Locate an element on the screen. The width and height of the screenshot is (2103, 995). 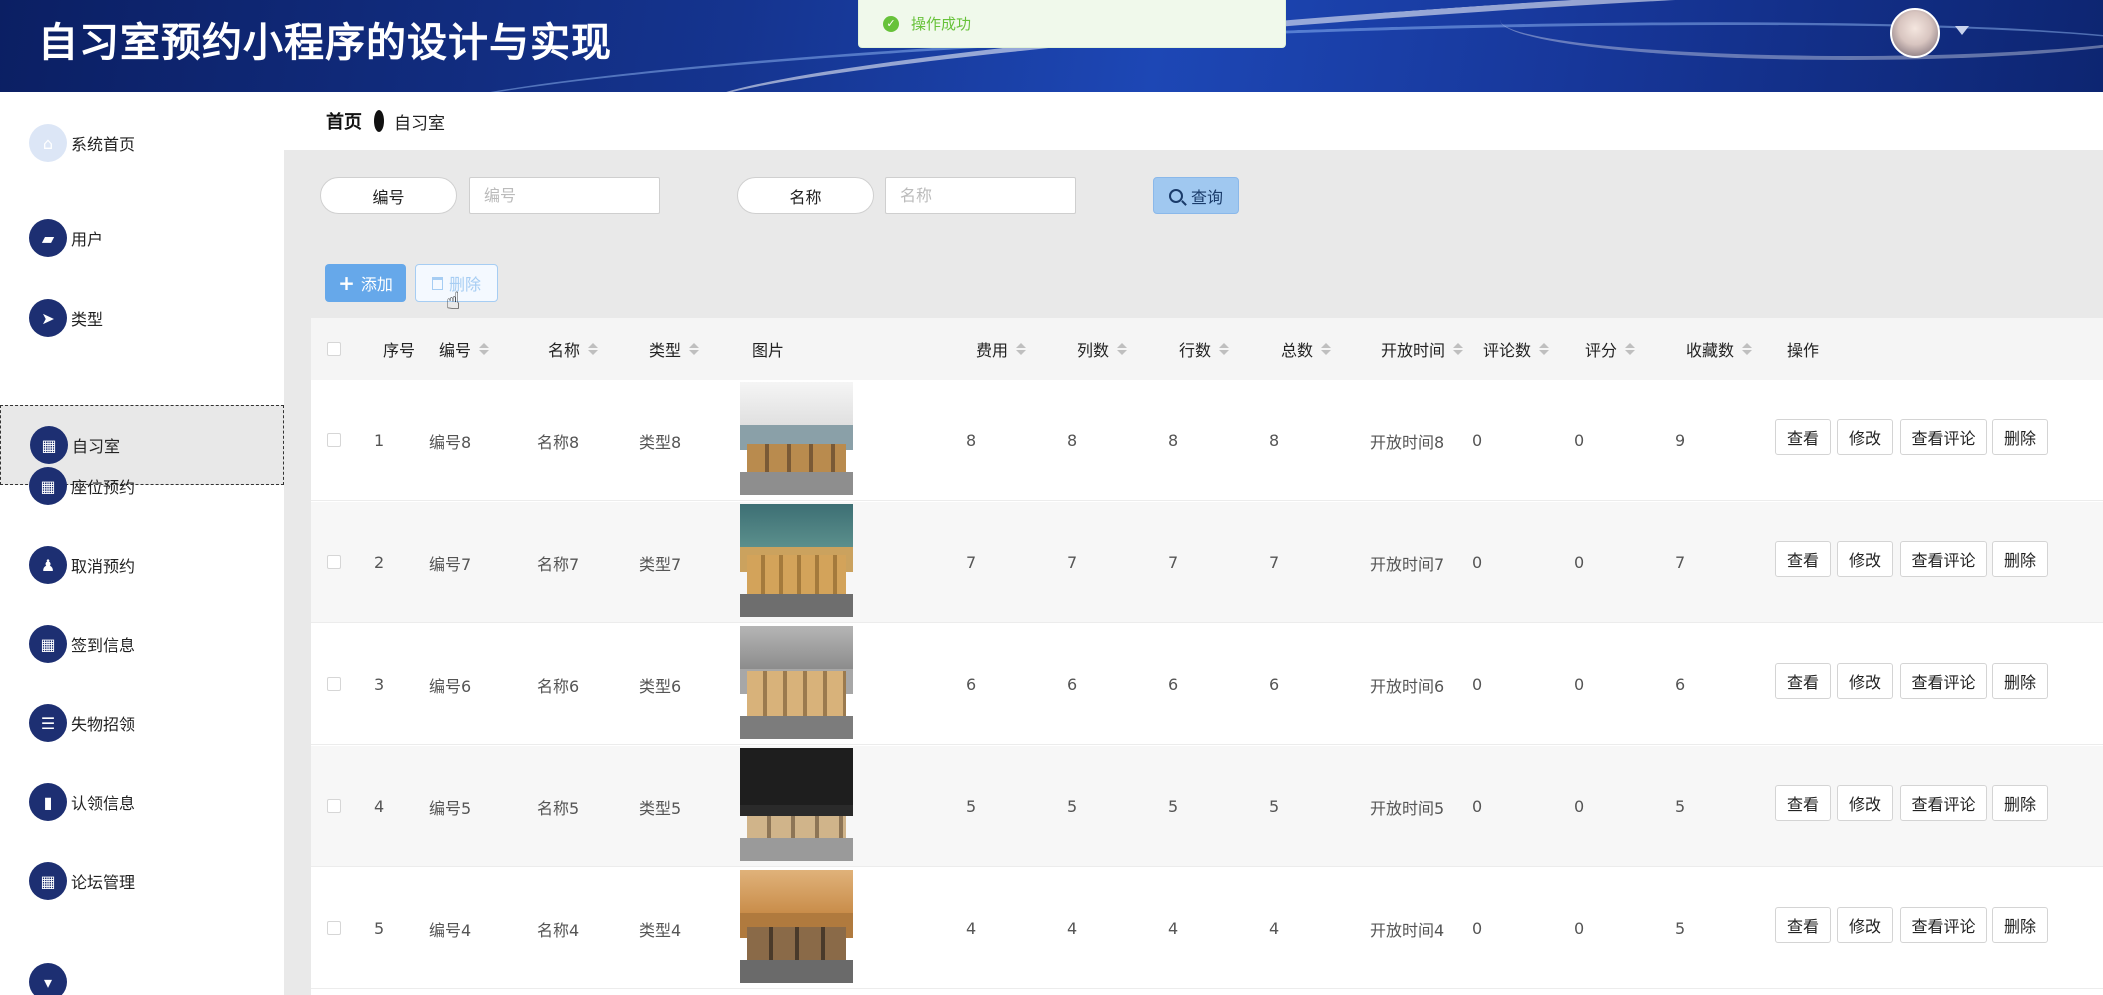
sidebar-item-partial: ▾ is located at coordinates (142, 968).